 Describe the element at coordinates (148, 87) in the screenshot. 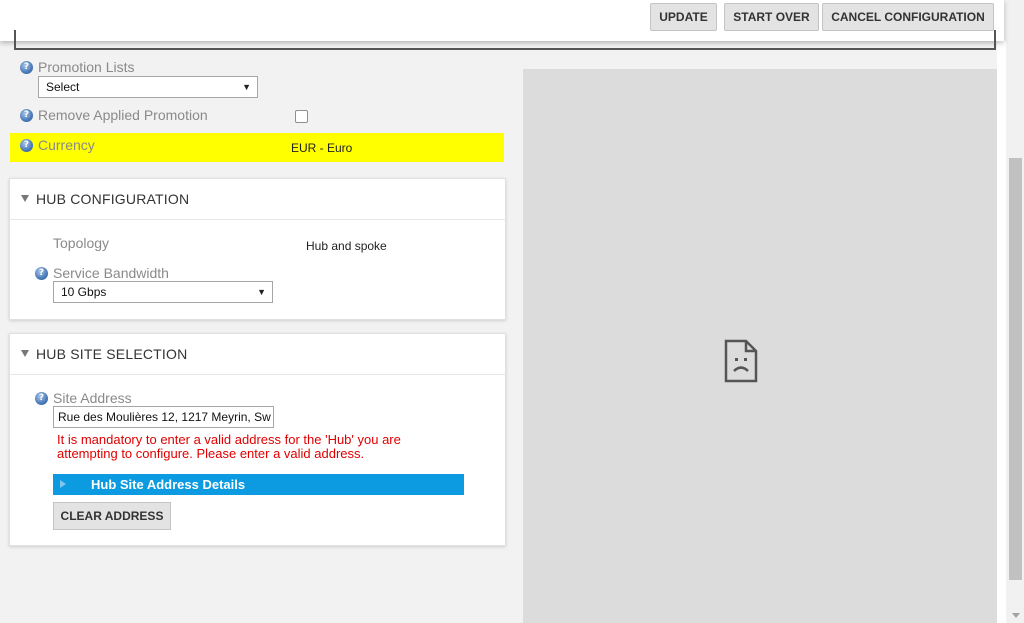

I see `promotion-lists-select: Select ▼` at that location.